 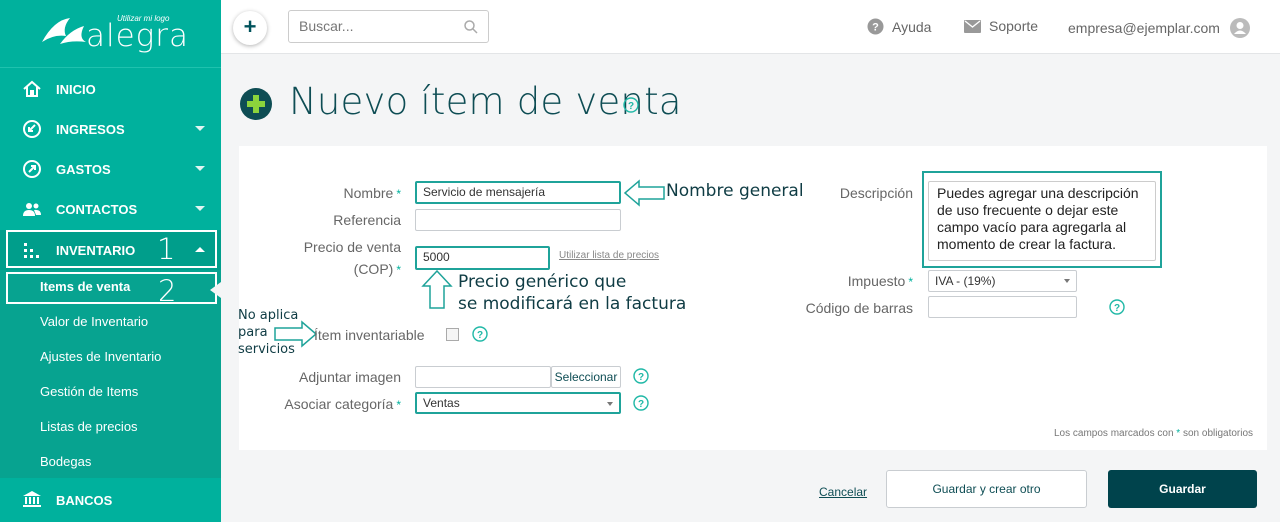 What do you see at coordinates (32, 169) in the screenshot?
I see `expense-icon` at bounding box center [32, 169].